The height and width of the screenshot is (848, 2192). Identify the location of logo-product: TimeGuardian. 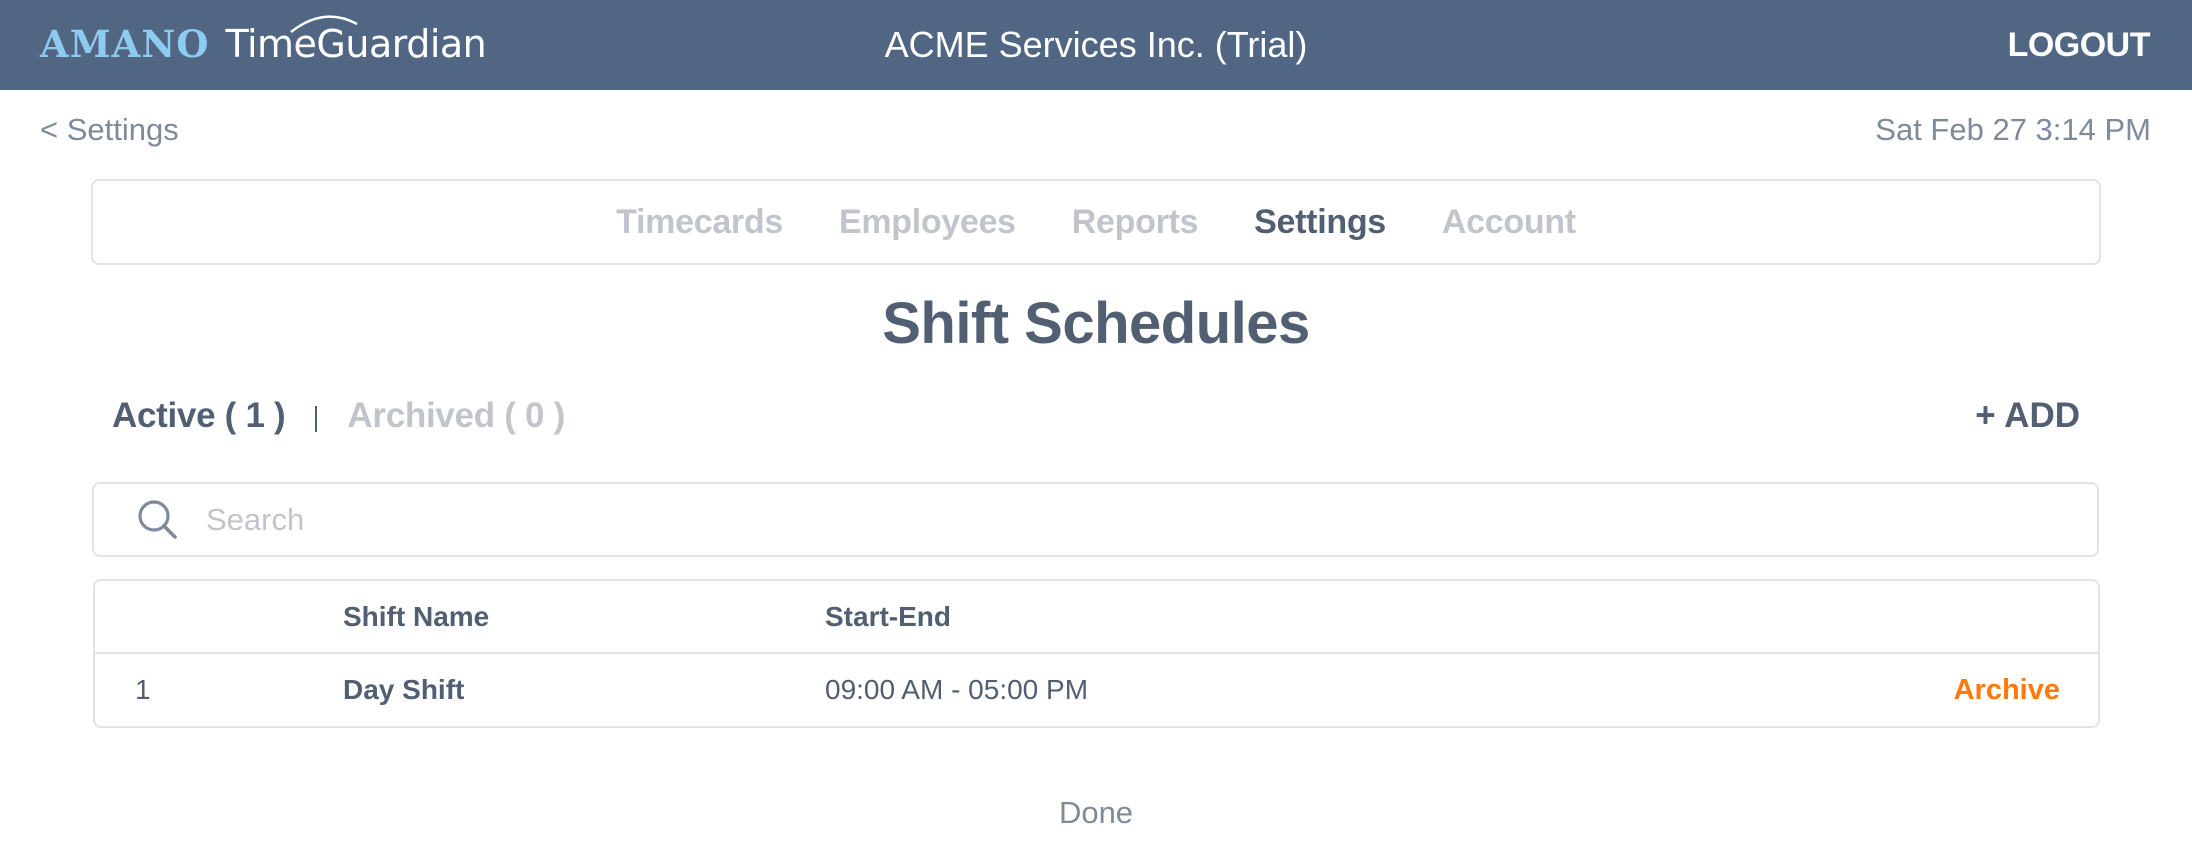
(356, 40).